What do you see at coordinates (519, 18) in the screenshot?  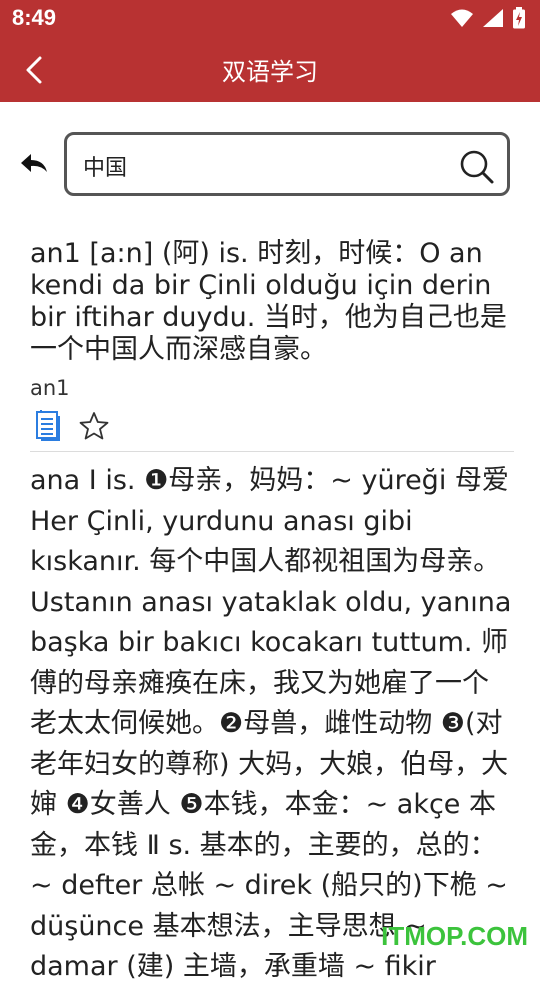 I see `battery-icon` at bounding box center [519, 18].